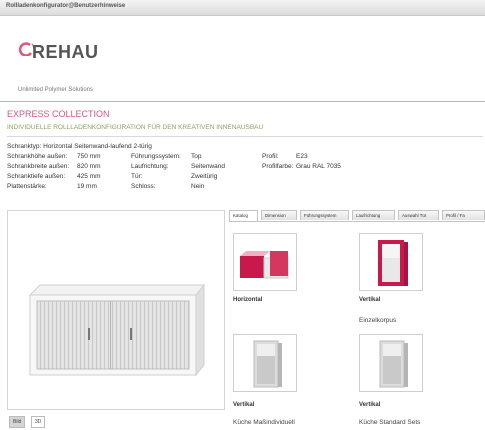 The image size is (485, 430). Describe the element at coordinates (245, 136) in the screenshot. I see `section-divider` at that location.